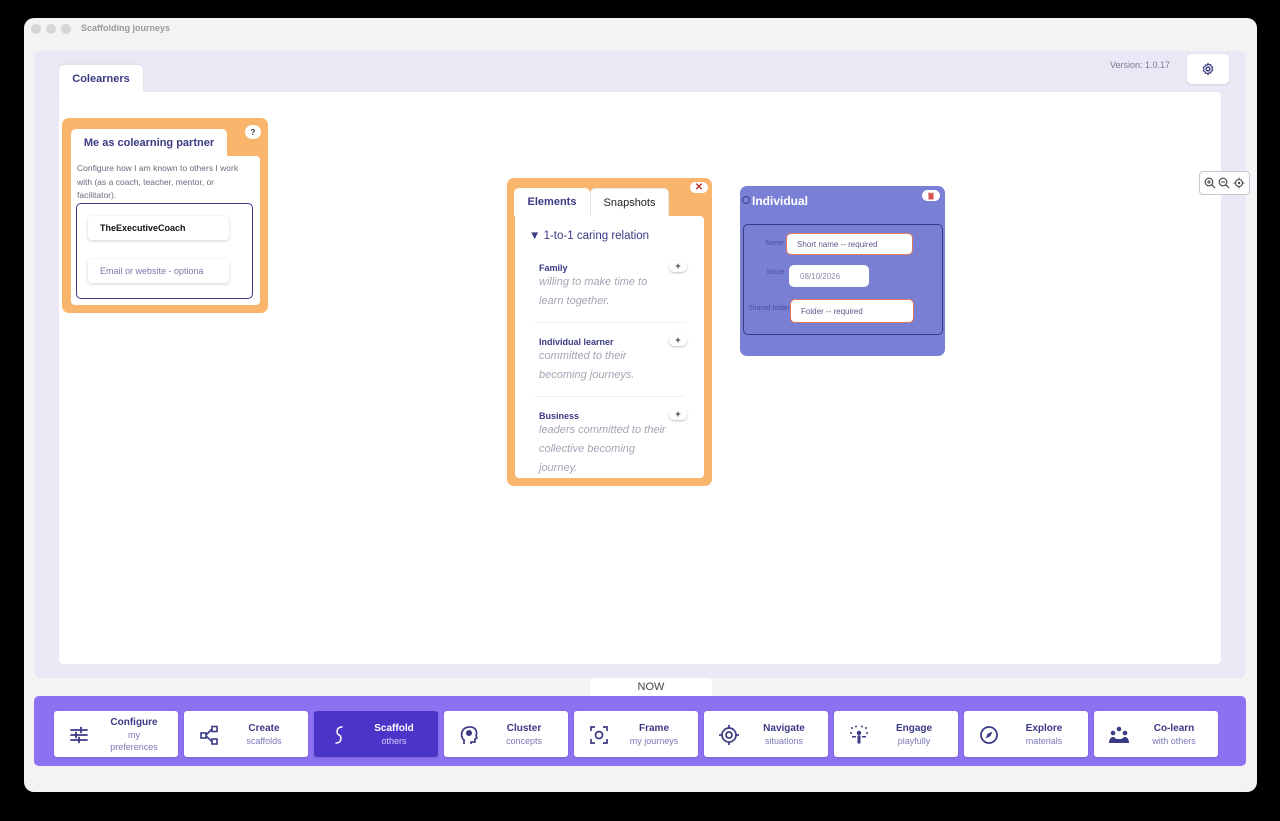  I want to click on nav-navigate: Navigate situations, so click(766, 734).